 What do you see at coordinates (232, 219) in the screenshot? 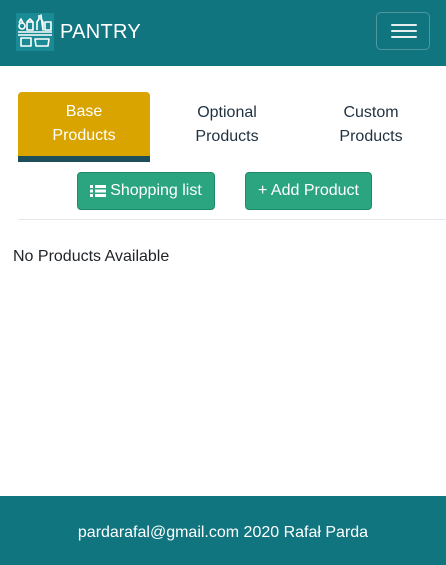
I see `divider` at bounding box center [232, 219].